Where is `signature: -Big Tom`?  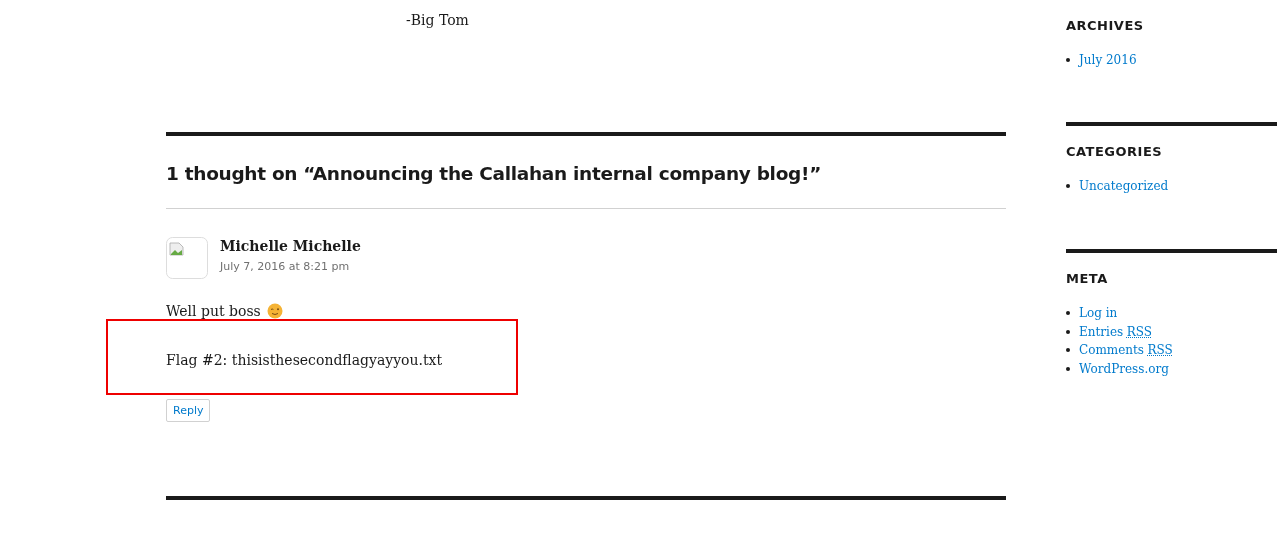 signature: -Big Tom is located at coordinates (437, 20).